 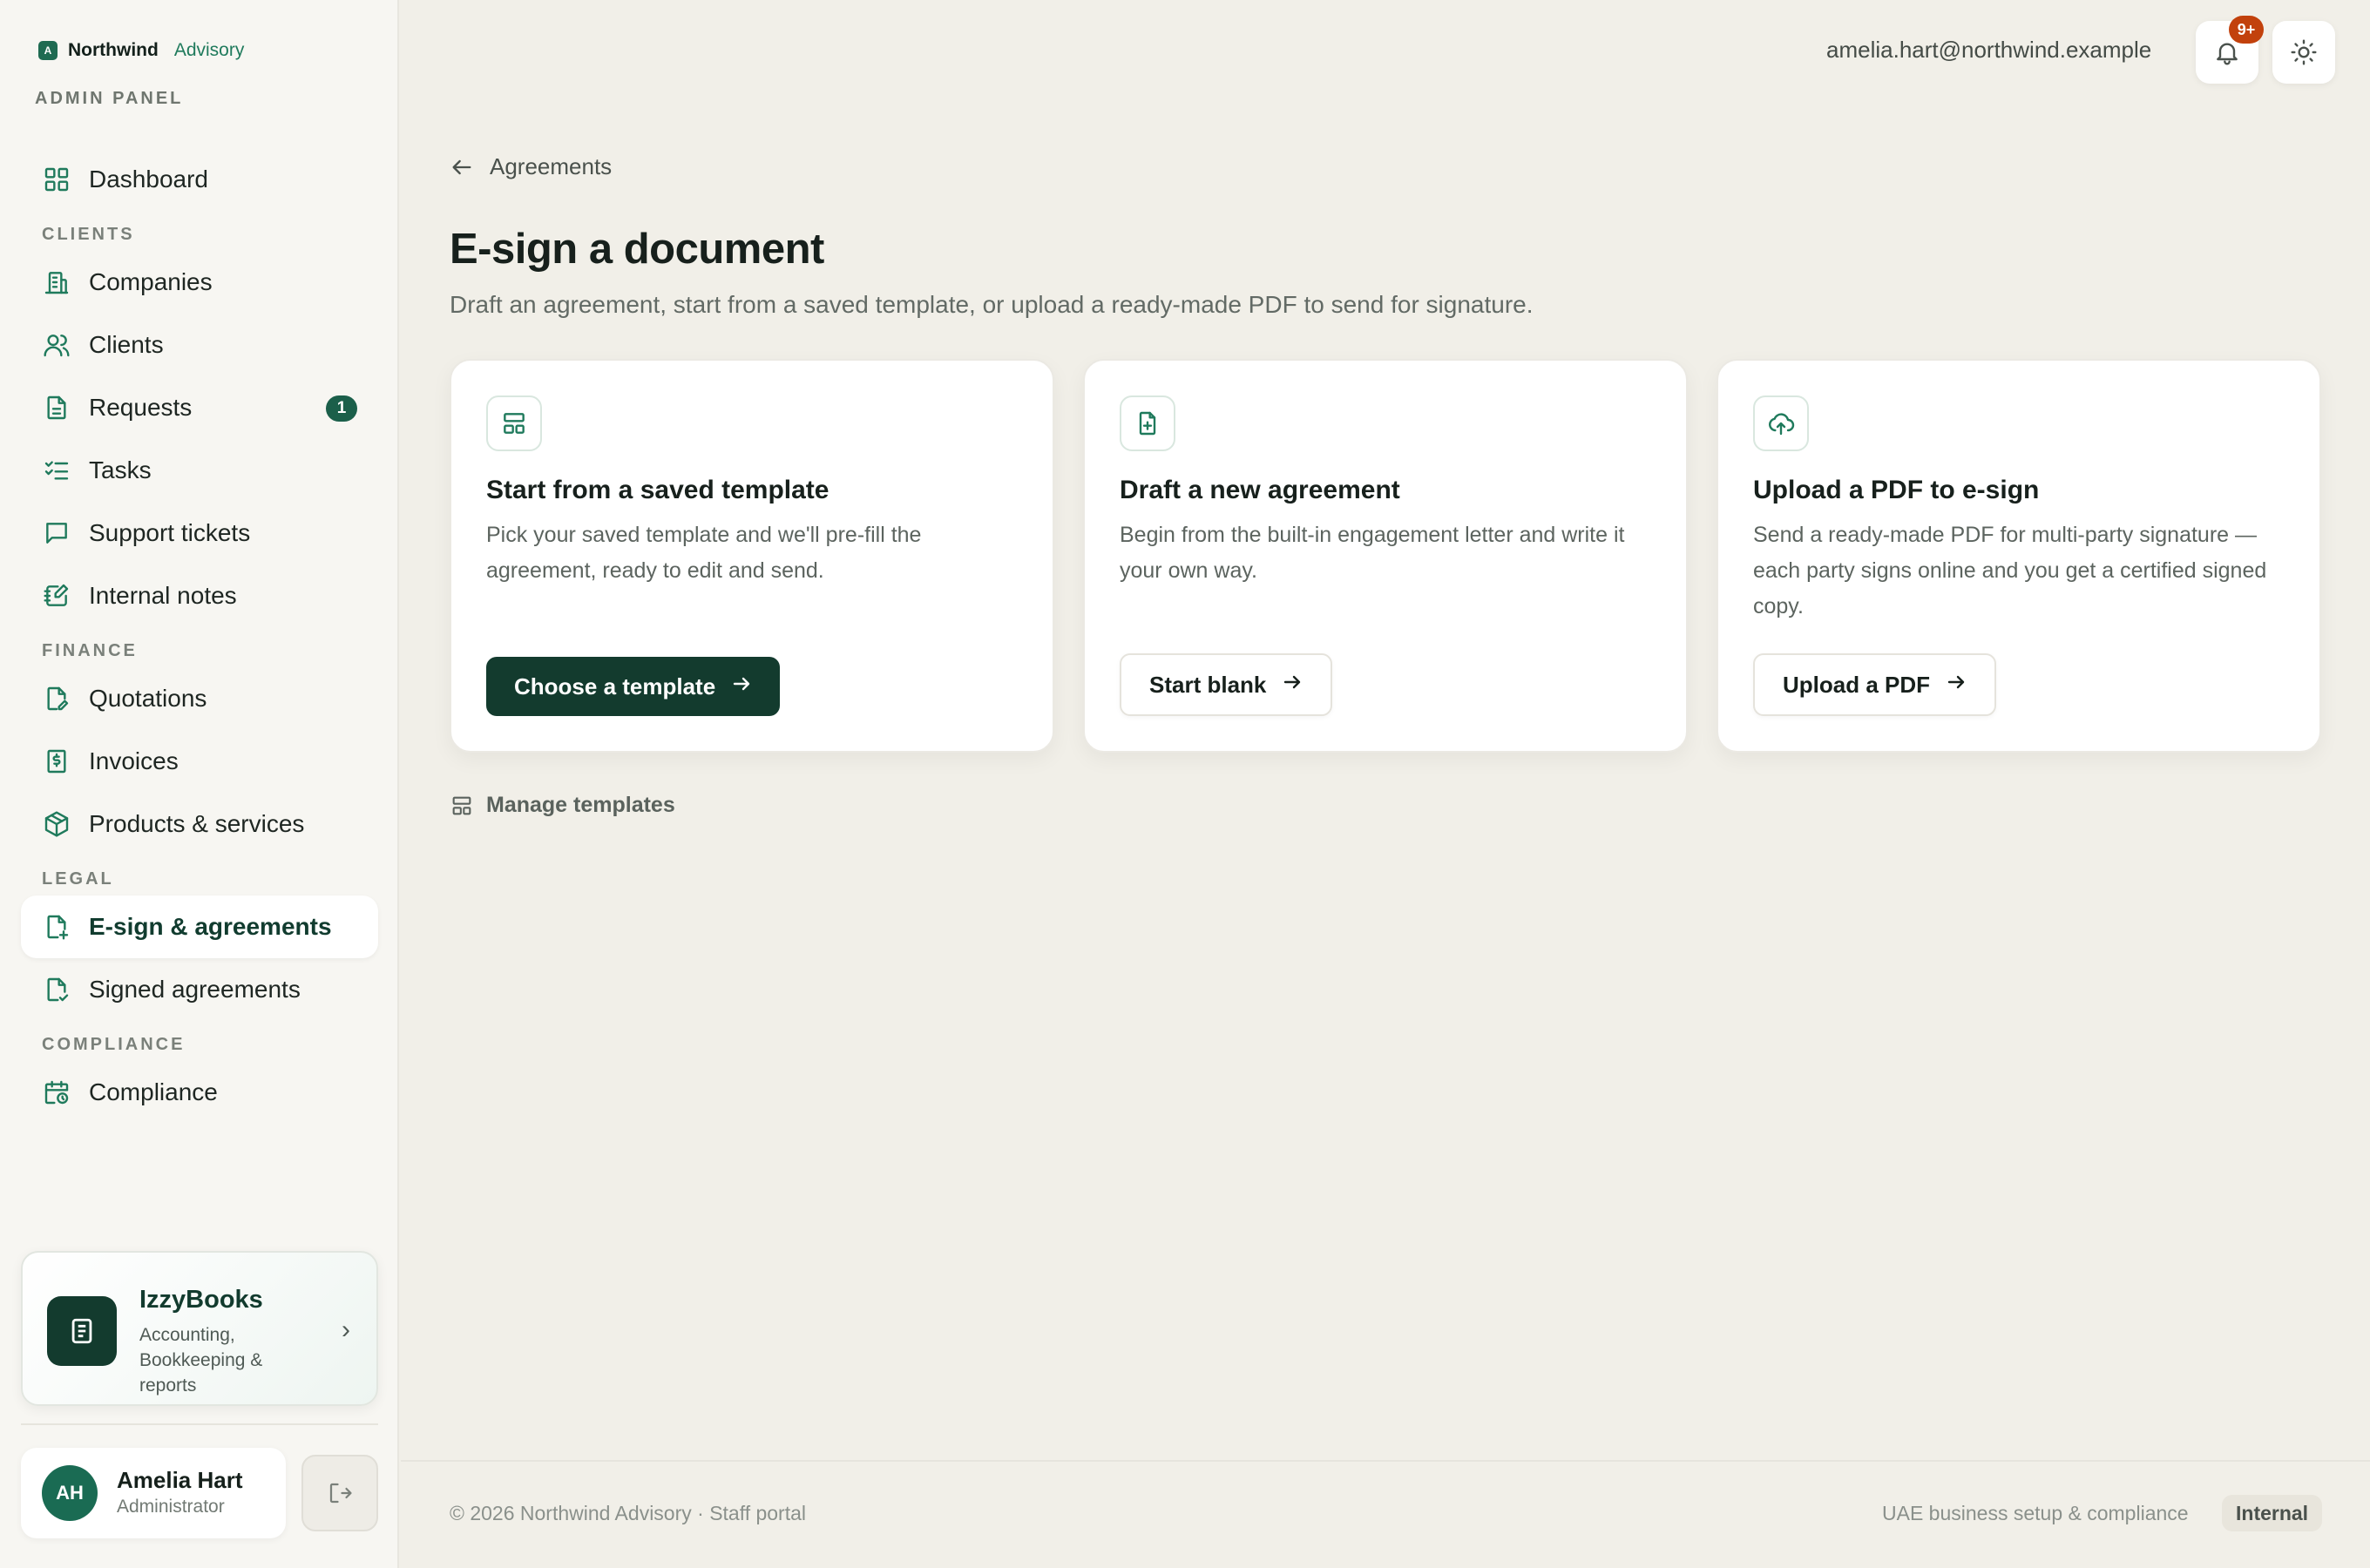 I want to click on user-card: AH Amelia Hart Administrator, so click(x=153, y=1493).